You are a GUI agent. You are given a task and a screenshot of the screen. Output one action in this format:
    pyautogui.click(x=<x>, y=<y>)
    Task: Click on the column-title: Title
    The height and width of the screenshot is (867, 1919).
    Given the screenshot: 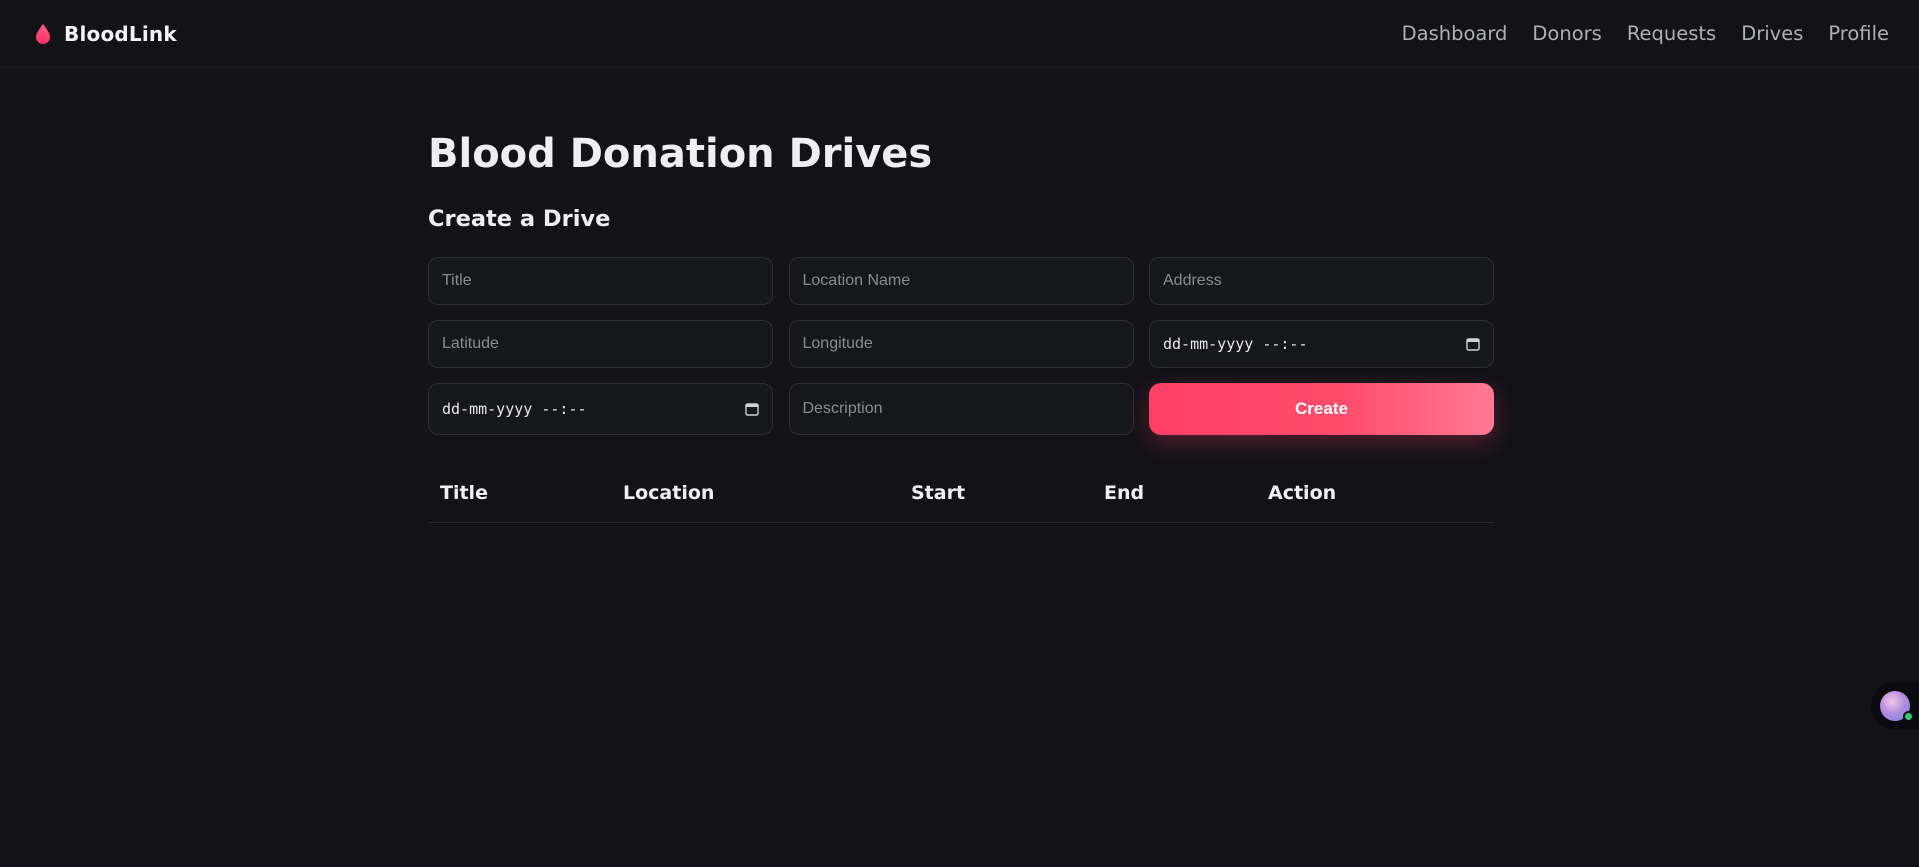 What is the action you would take?
    pyautogui.click(x=464, y=493)
    